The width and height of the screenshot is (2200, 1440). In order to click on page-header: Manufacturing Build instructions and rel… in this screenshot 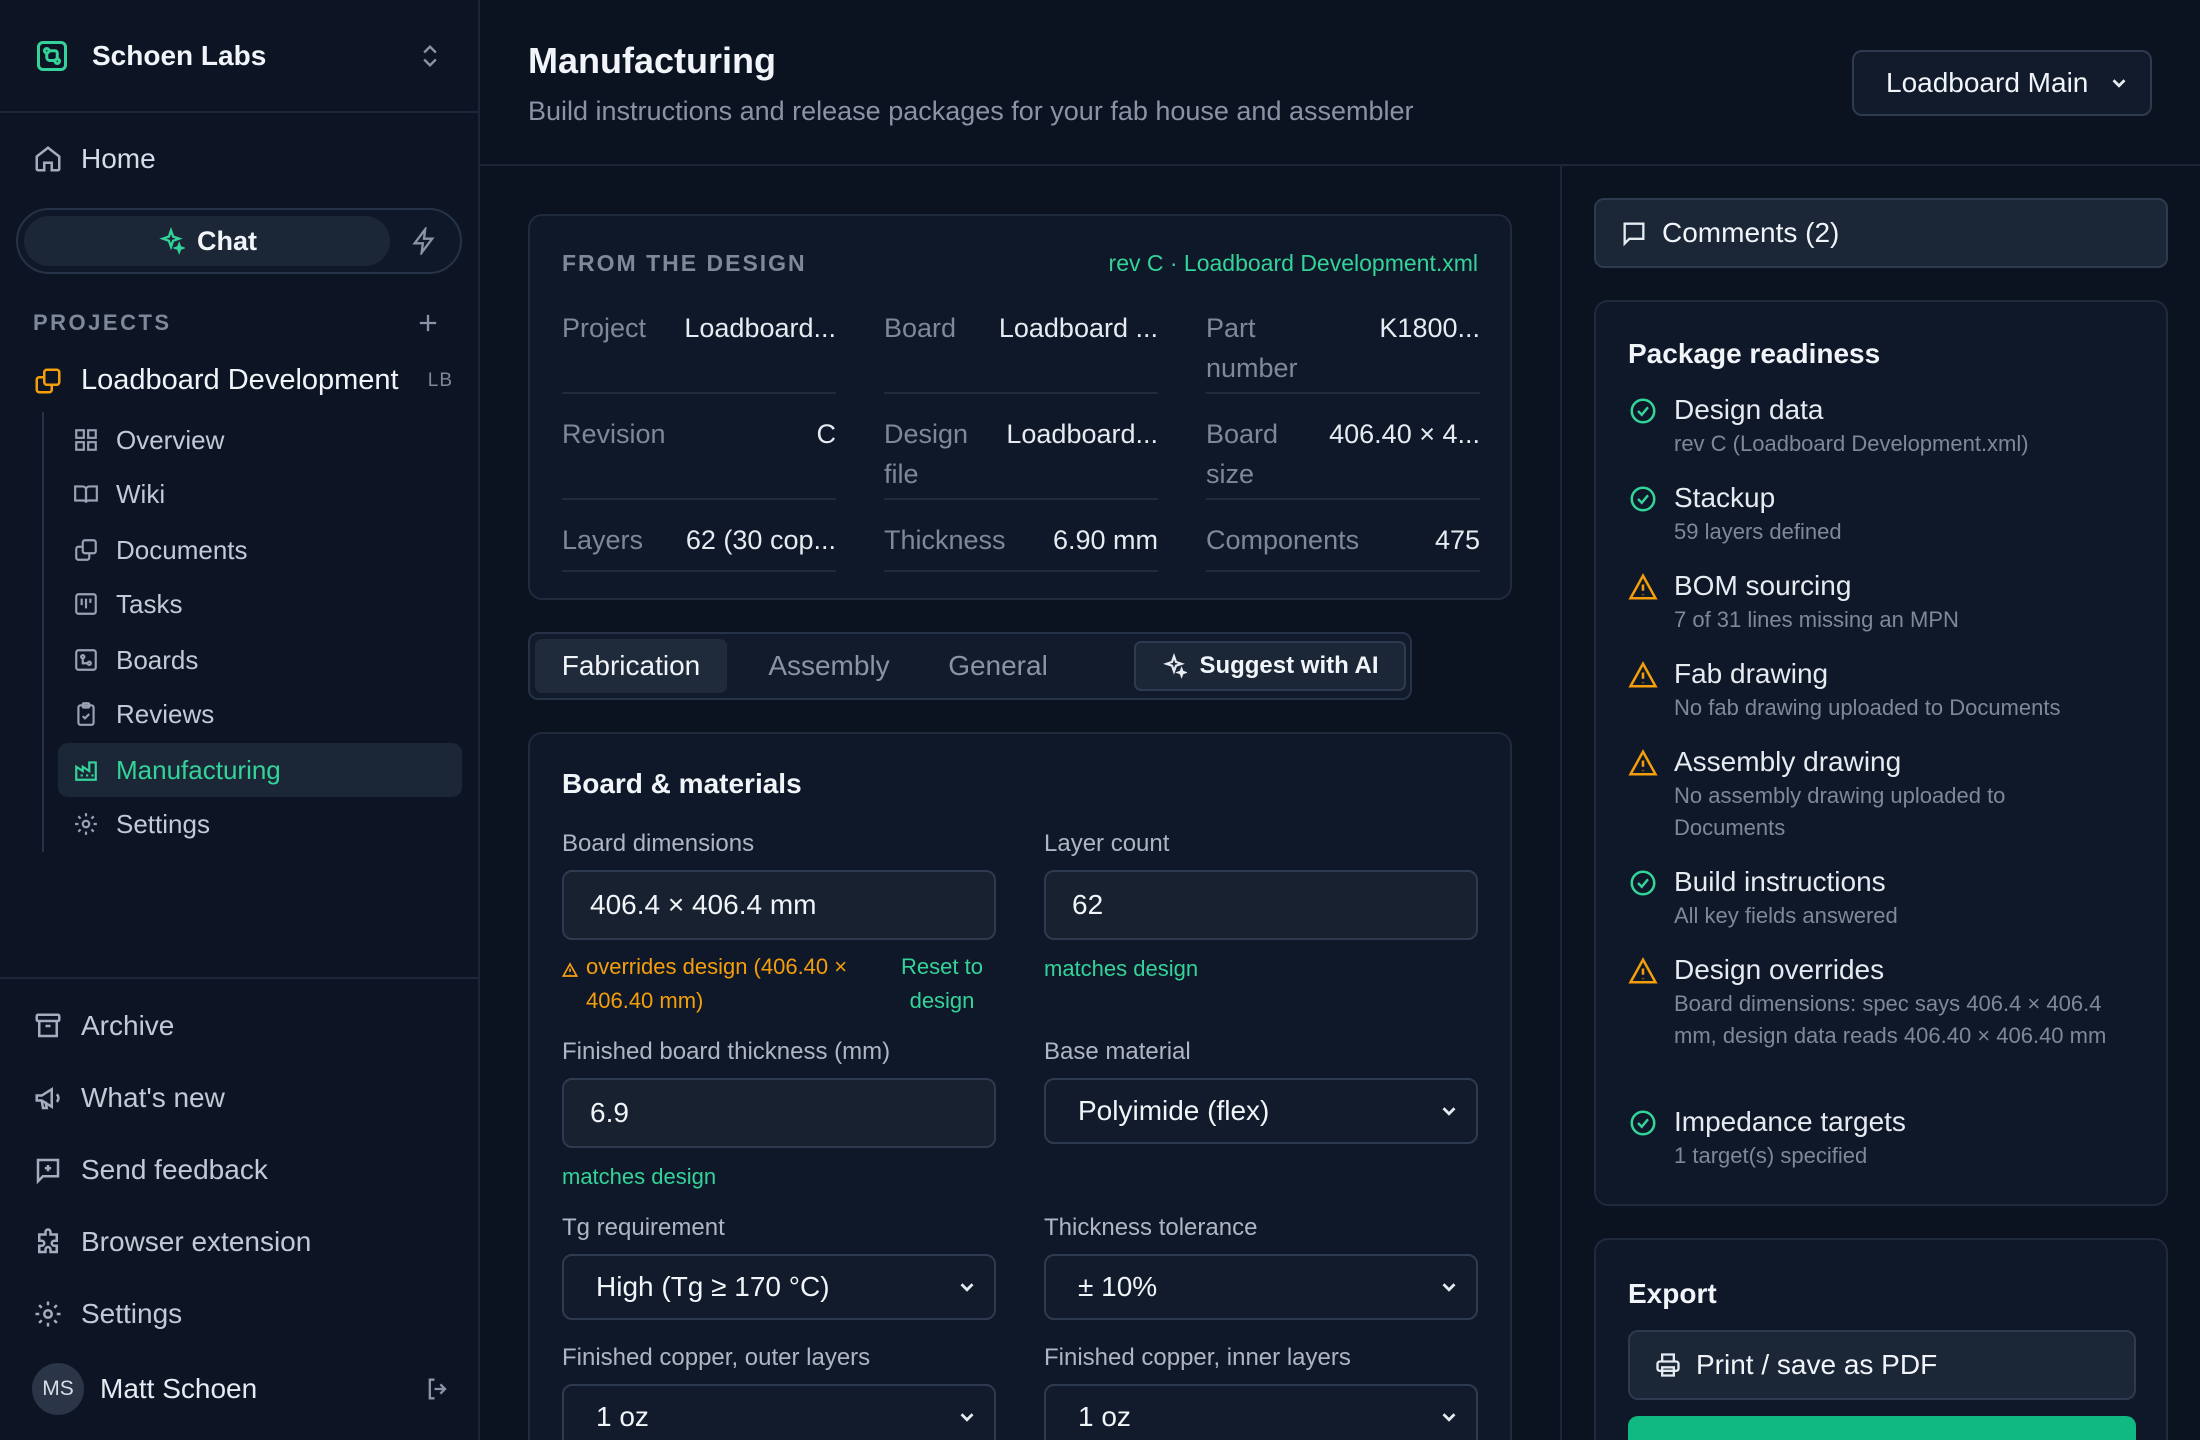, I will do `click(1340, 83)`.